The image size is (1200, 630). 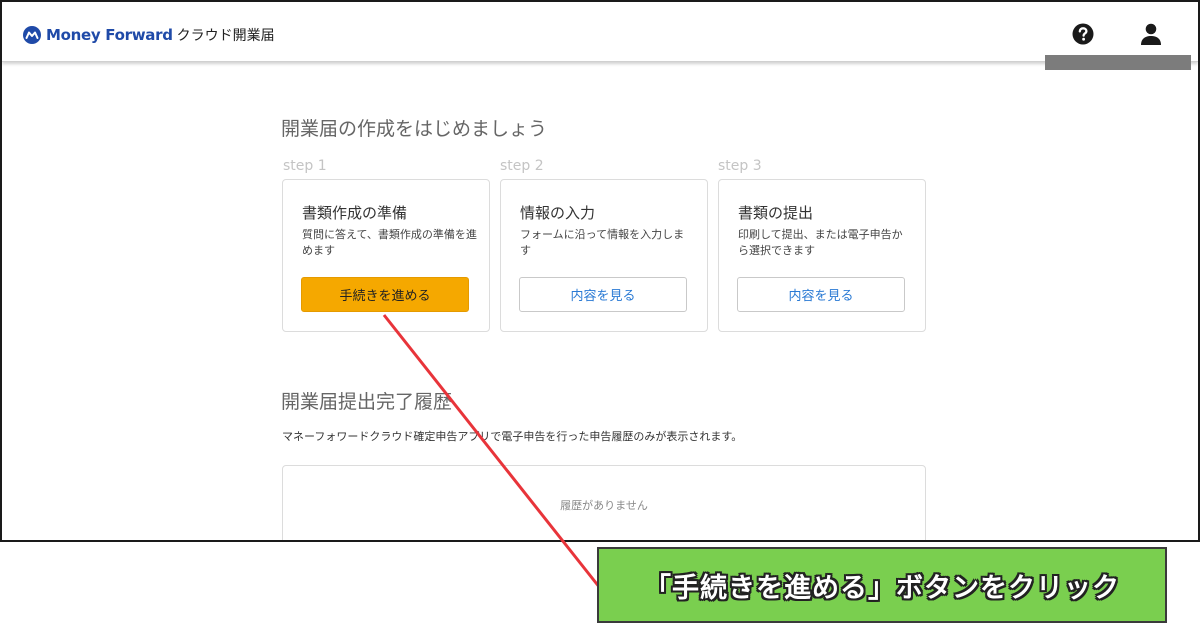 I want to click on help-button, so click(x=1083, y=34).